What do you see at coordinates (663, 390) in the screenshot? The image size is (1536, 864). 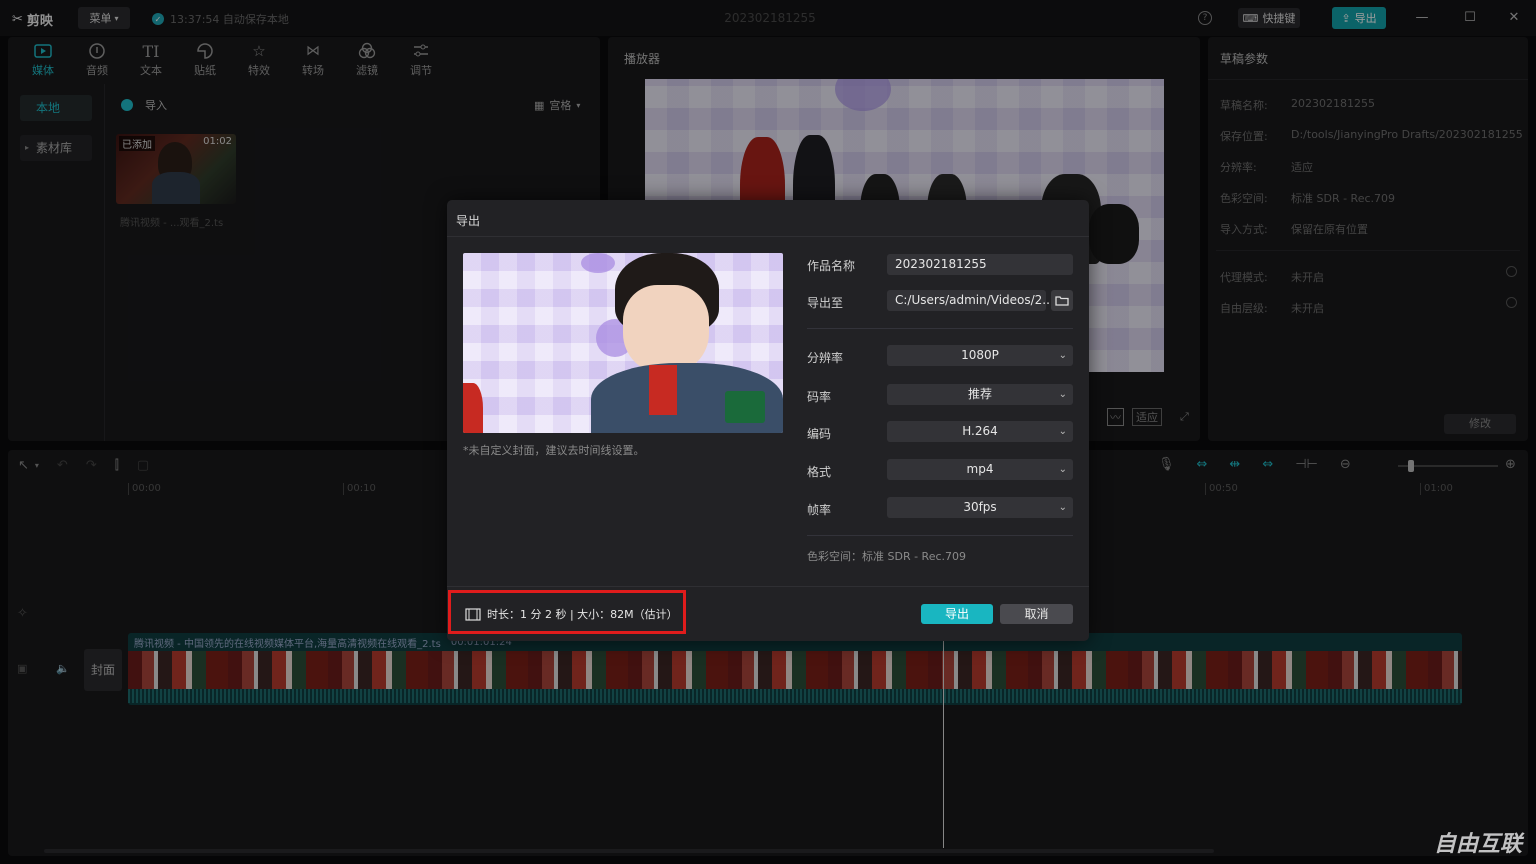 I see `shirt-shape` at bounding box center [663, 390].